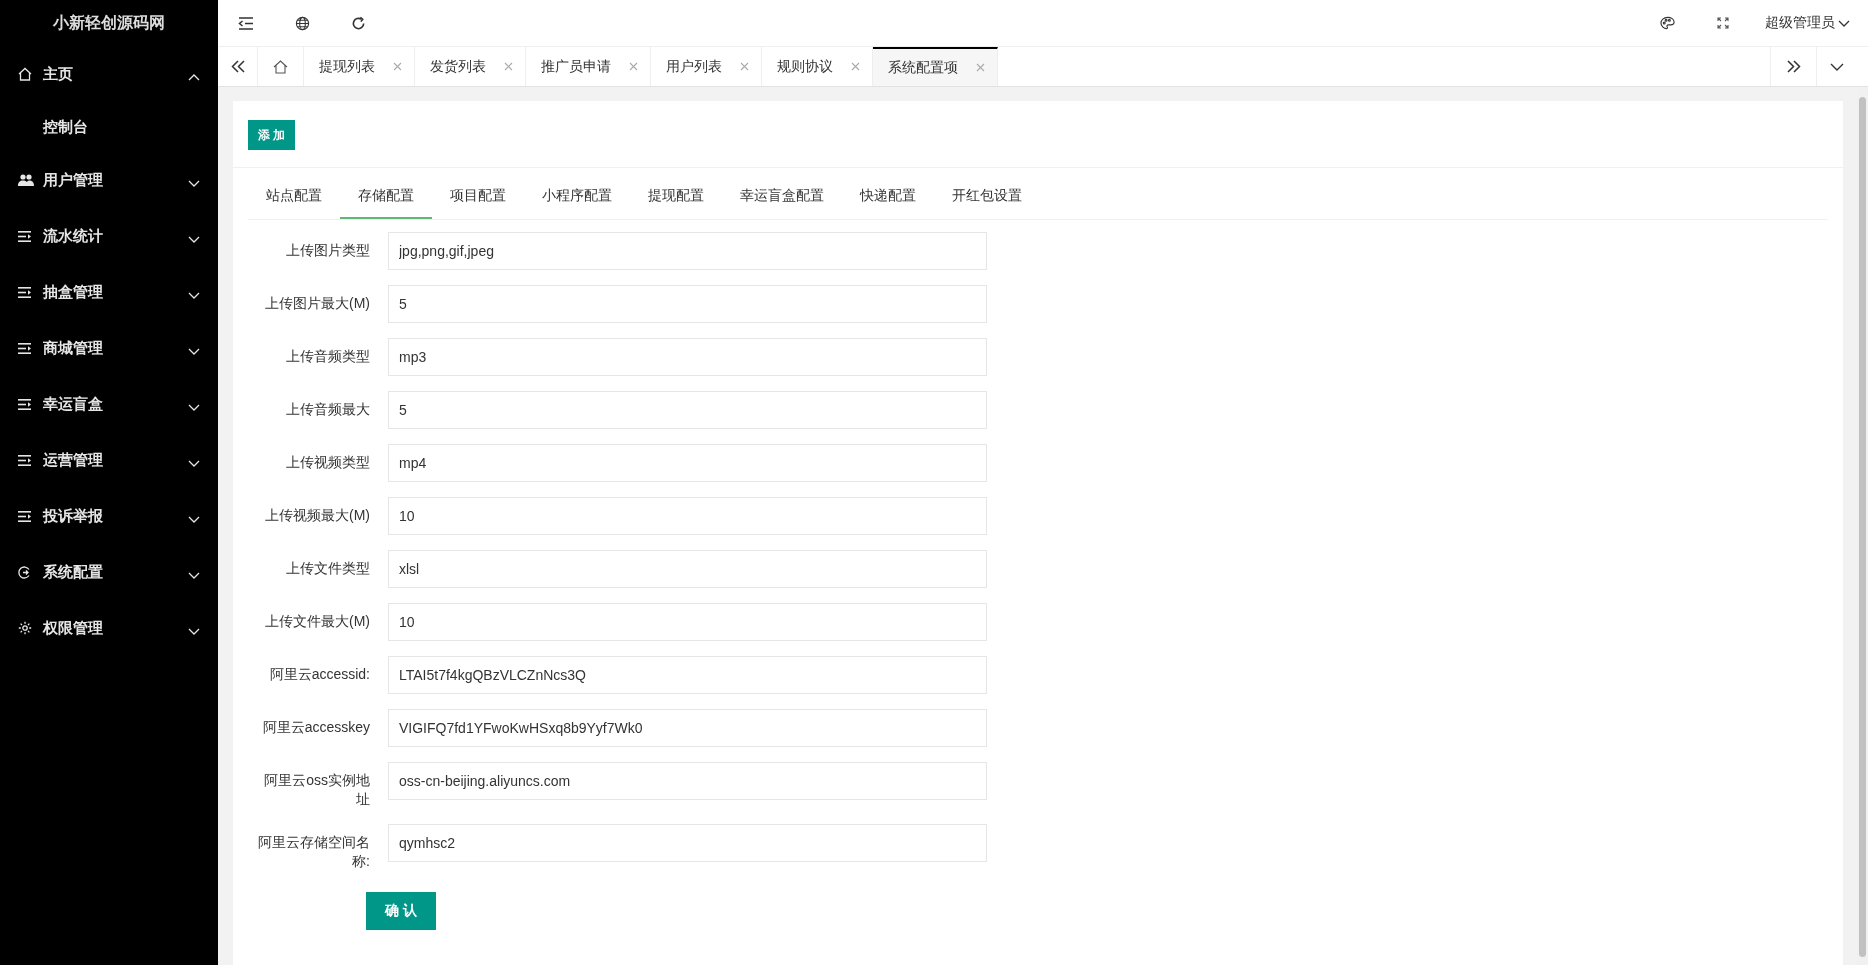 This screenshot has width=1868, height=965. What do you see at coordinates (358, 23) in the screenshot?
I see `refresh-icon` at bounding box center [358, 23].